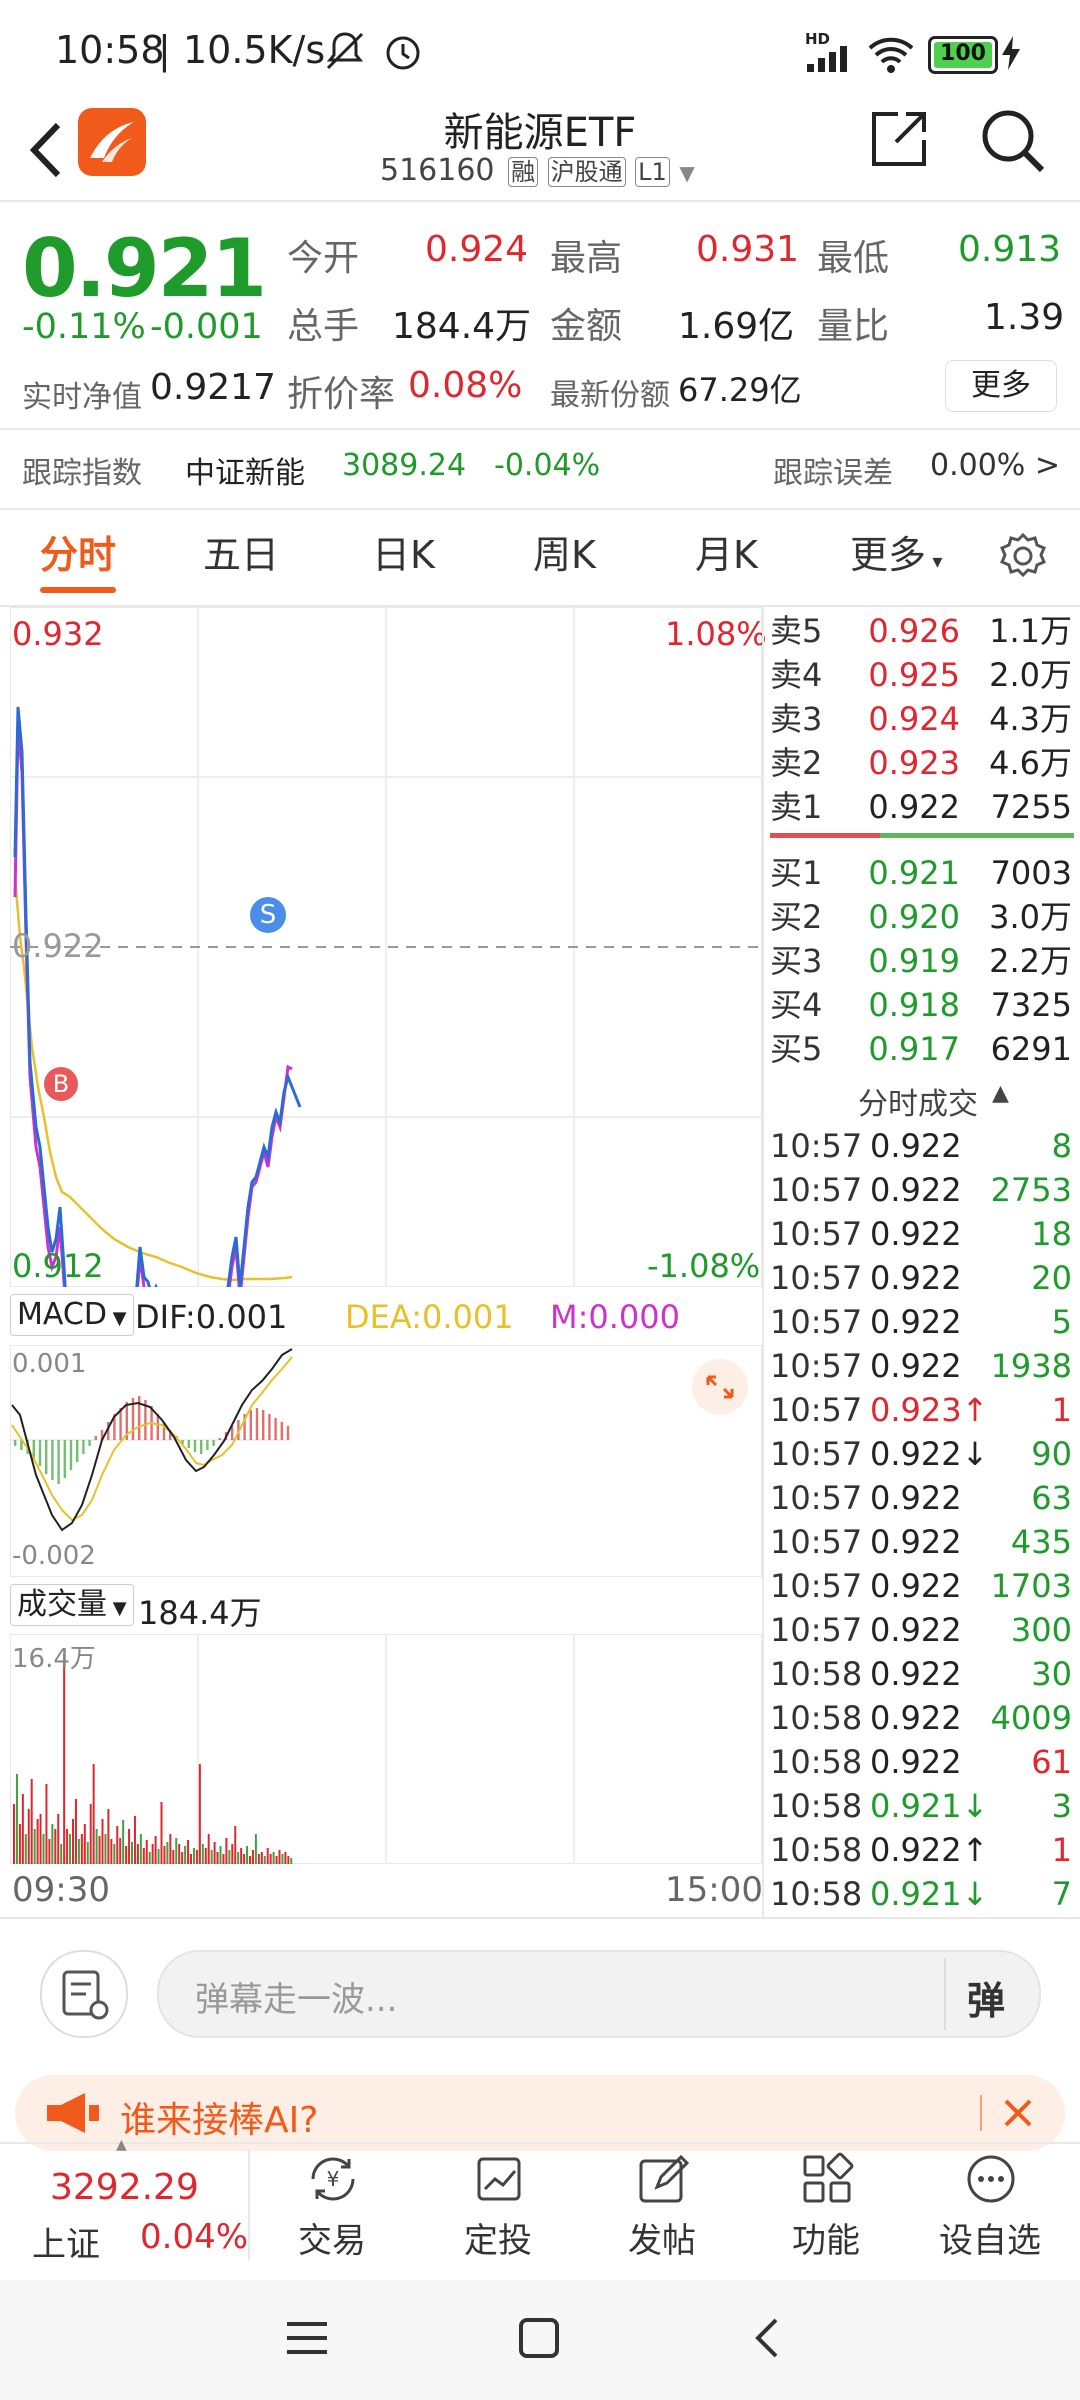 The height and width of the screenshot is (2400, 1080). Describe the element at coordinates (1023, 556) in the screenshot. I see `settings-gear-icon` at that location.